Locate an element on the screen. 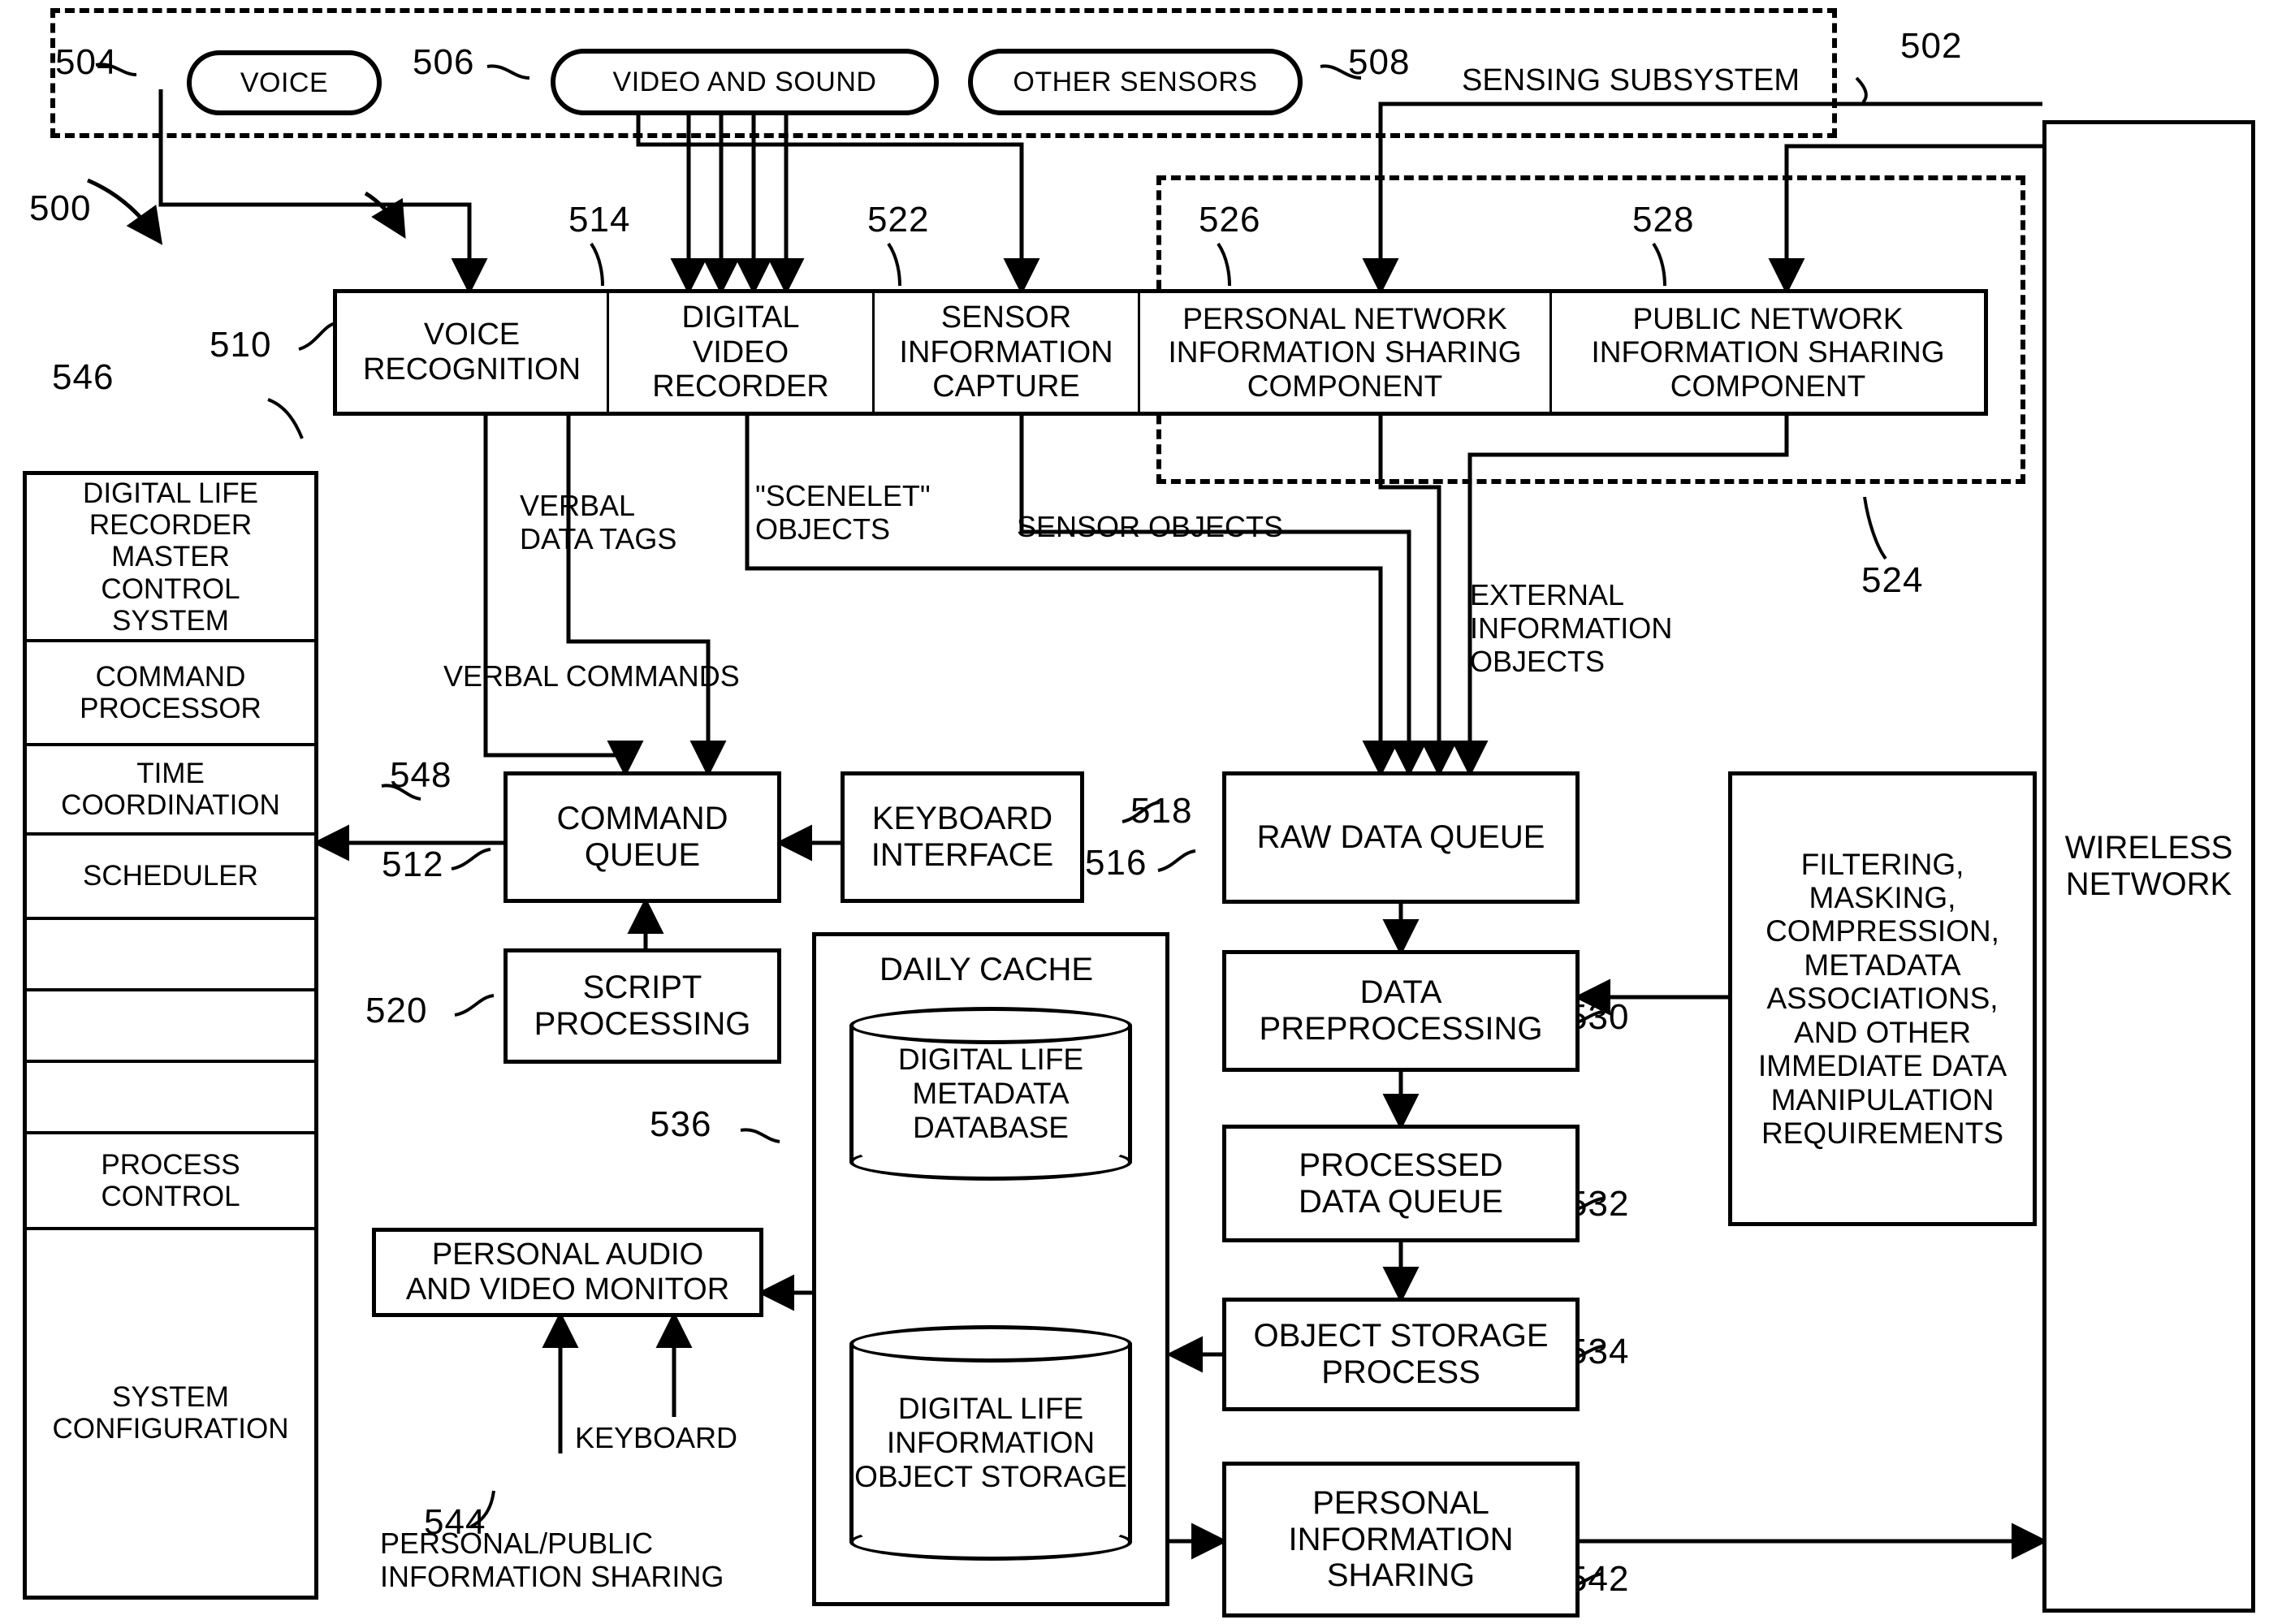 The width and height of the screenshot is (2269, 1624). store-digital-life-metadata-database: DIGITAL LIFE METADATA DATABASE is located at coordinates (990, 1094).